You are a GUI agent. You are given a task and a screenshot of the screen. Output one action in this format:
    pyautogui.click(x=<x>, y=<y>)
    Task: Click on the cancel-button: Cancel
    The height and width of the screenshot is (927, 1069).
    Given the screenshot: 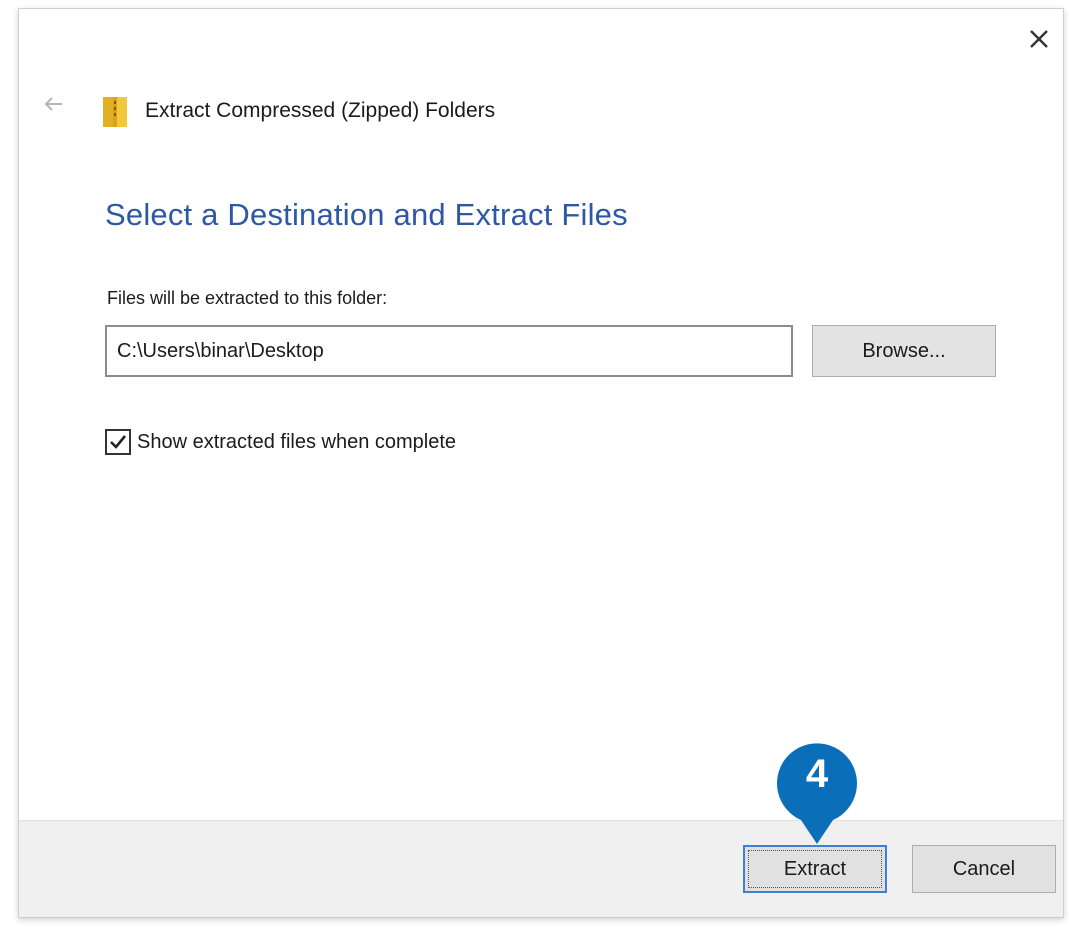 What is the action you would take?
    pyautogui.click(x=984, y=869)
    